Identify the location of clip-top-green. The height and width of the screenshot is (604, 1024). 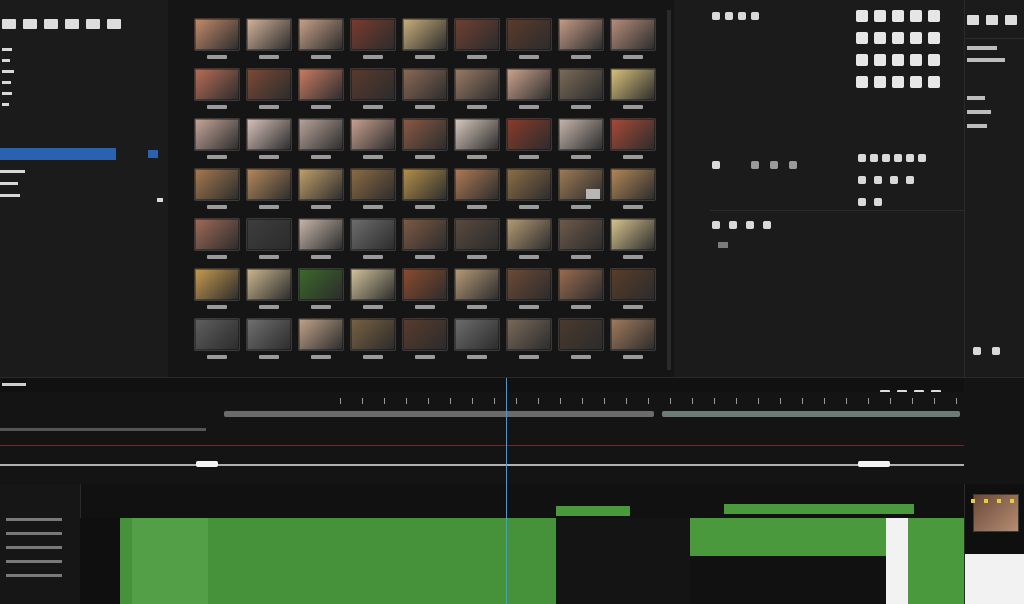
(819, 509).